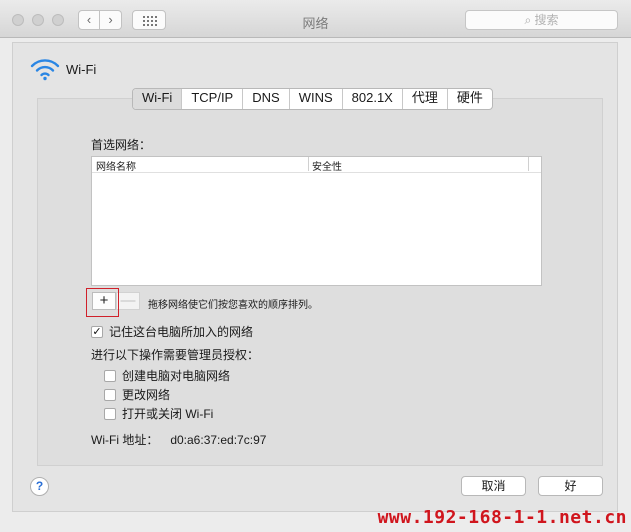 This screenshot has height=532, width=631. Describe the element at coordinates (146, 395) in the screenshot. I see `change-network-label: 更改网络` at that location.